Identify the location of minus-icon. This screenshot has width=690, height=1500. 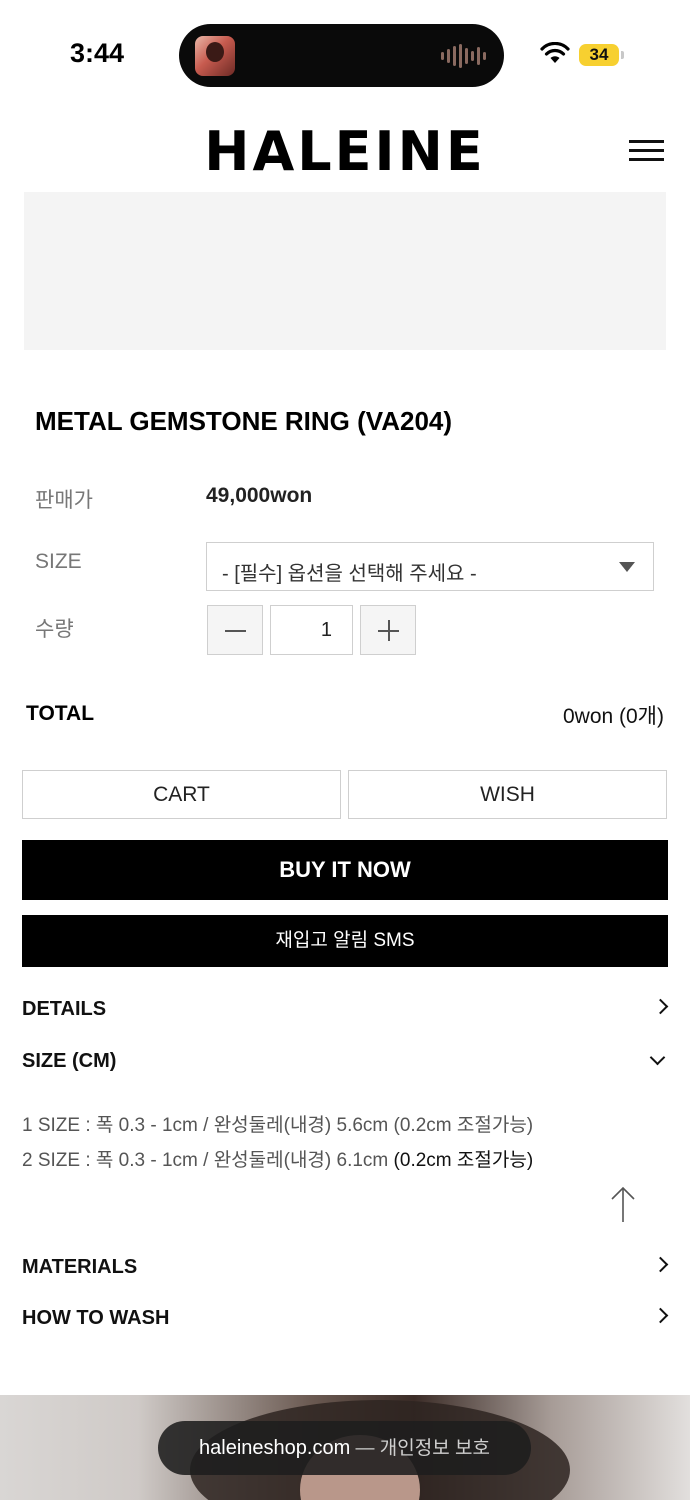
(235, 631).